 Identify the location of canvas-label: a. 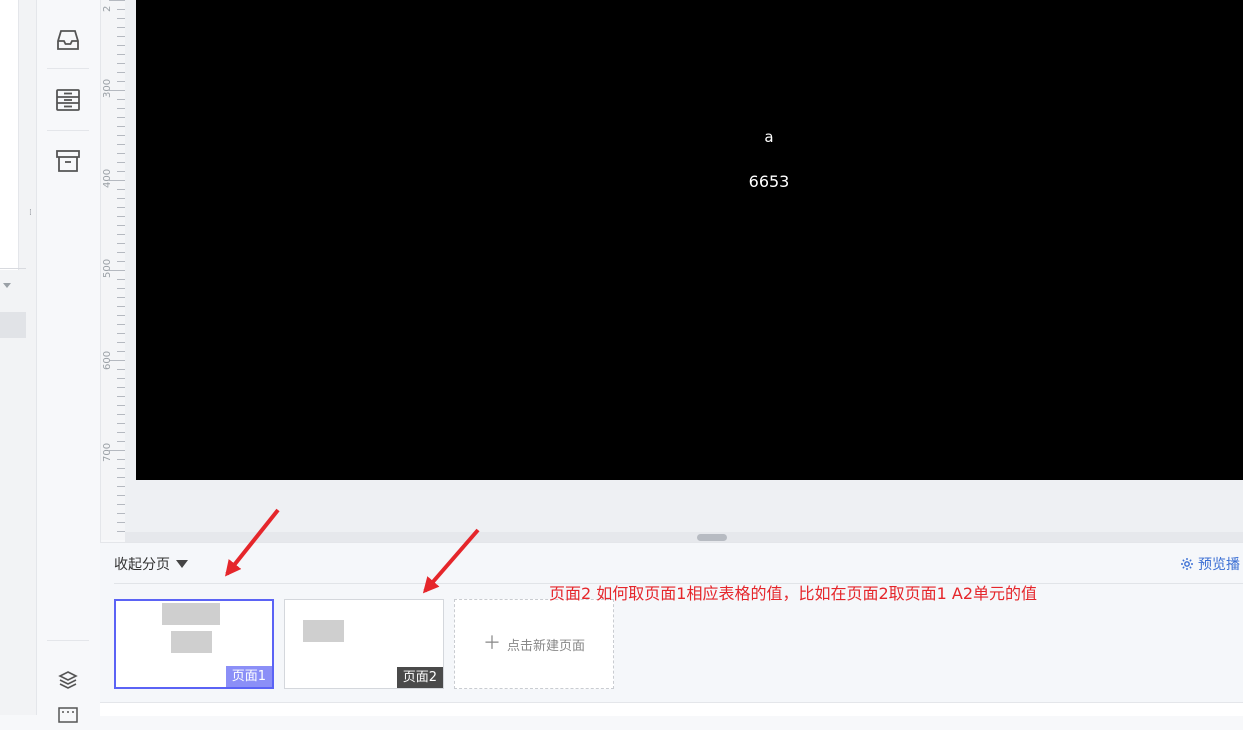
(769, 137).